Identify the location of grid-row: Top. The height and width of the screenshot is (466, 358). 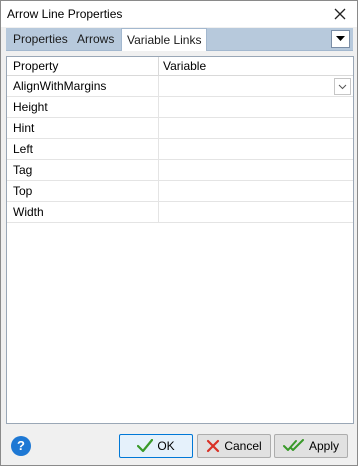
(180, 191).